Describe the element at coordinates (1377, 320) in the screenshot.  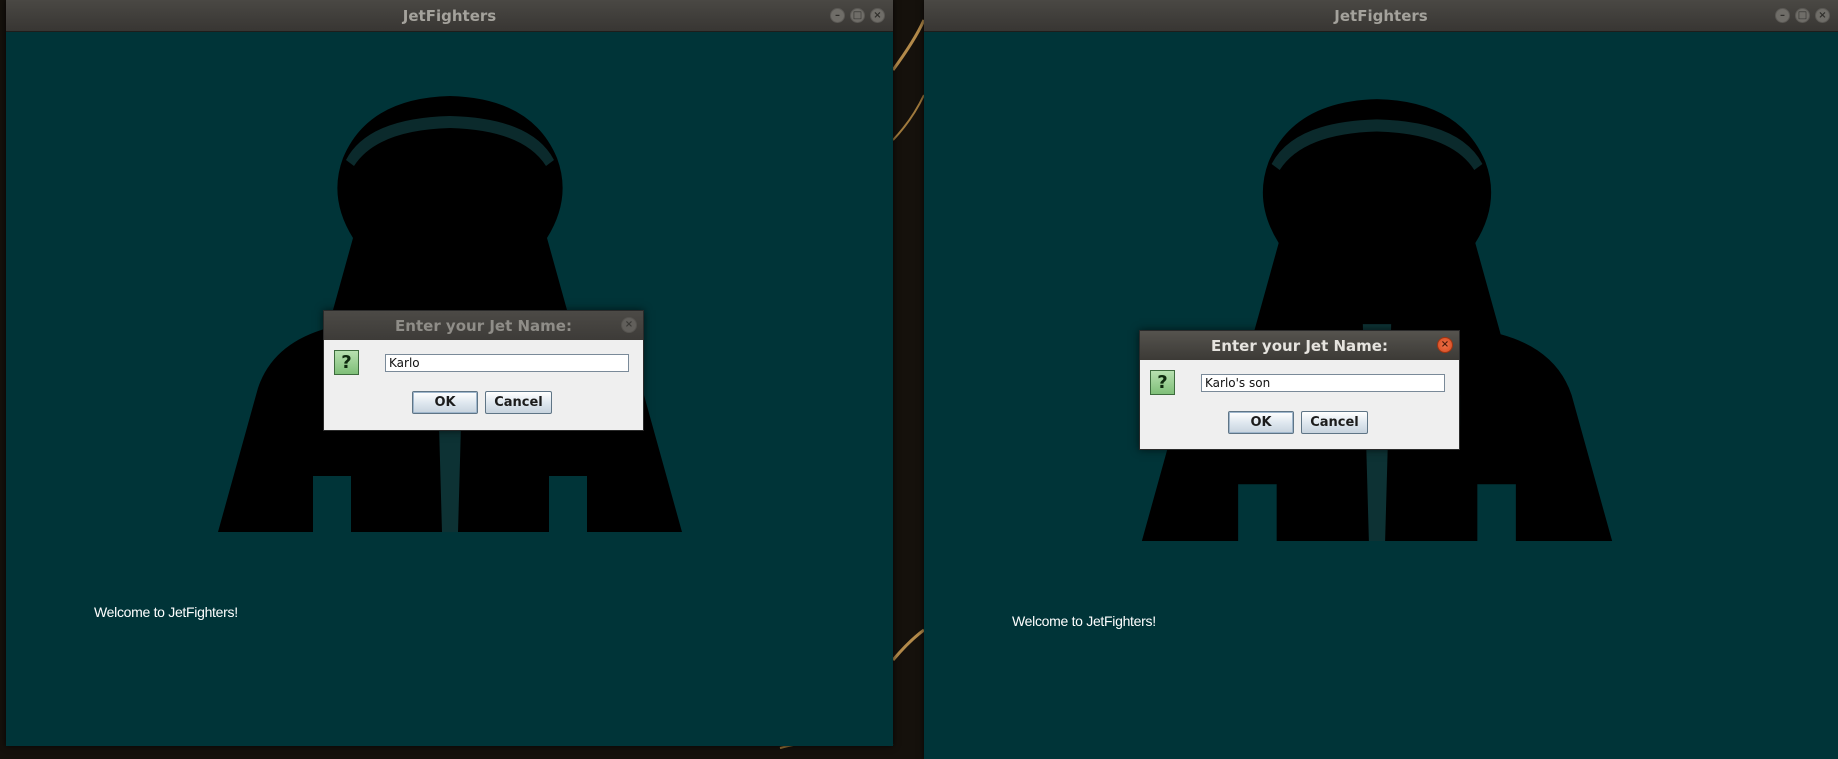
I see `pilot-silhouette-image` at that location.